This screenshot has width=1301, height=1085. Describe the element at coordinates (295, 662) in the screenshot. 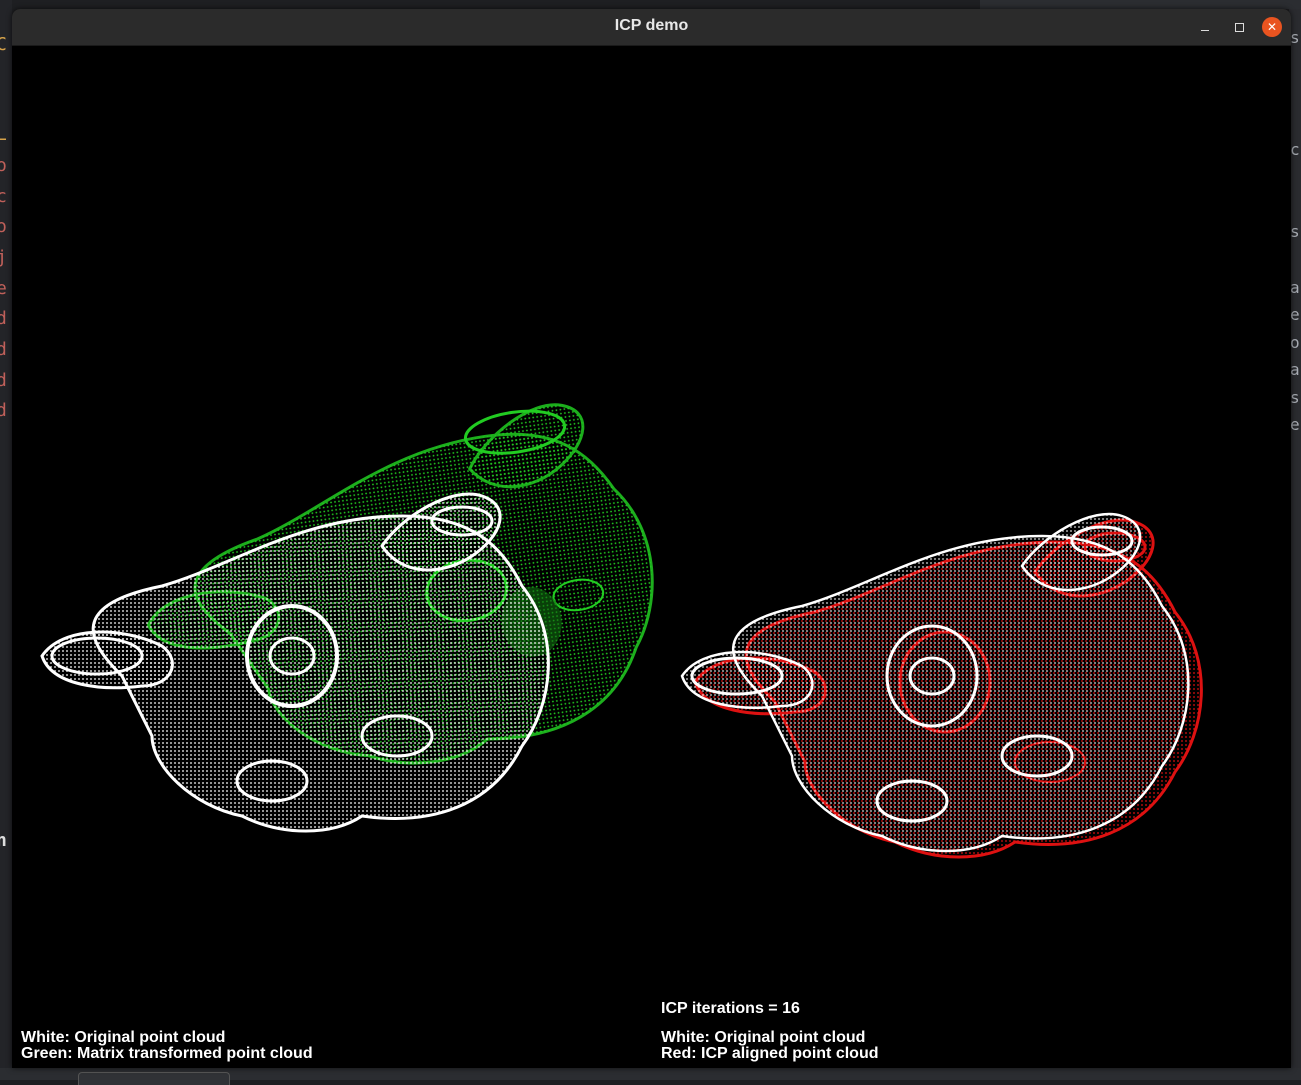

I see `original-point-cloud-left` at that location.